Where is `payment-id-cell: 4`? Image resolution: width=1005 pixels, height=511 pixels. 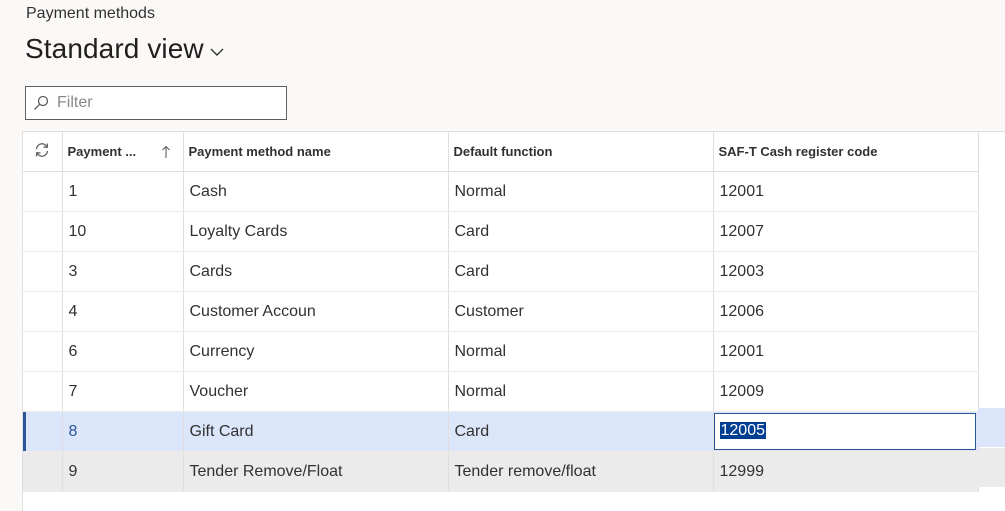
payment-id-cell: 4 is located at coordinates (123, 311).